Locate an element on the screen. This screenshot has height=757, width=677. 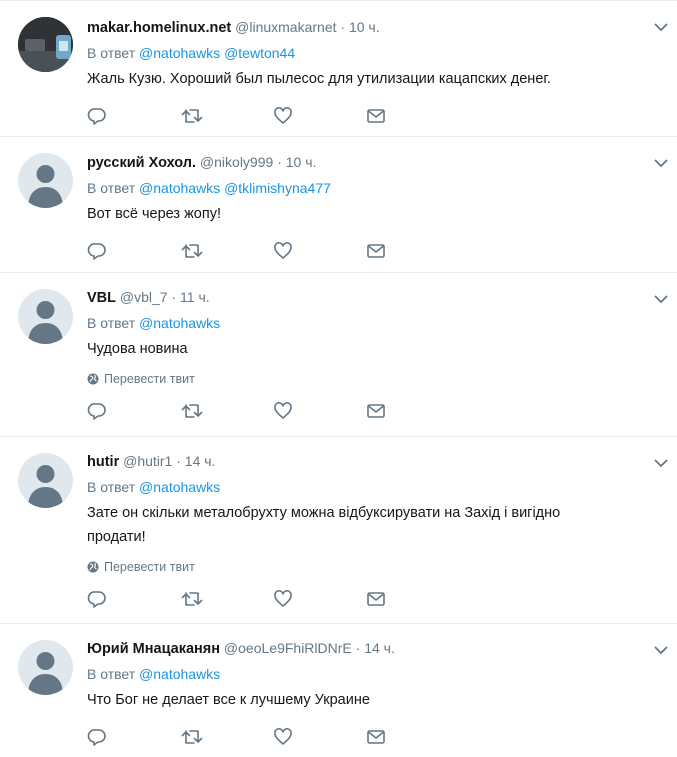
mention-link: @tewton44 is located at coordinates (259, 53).